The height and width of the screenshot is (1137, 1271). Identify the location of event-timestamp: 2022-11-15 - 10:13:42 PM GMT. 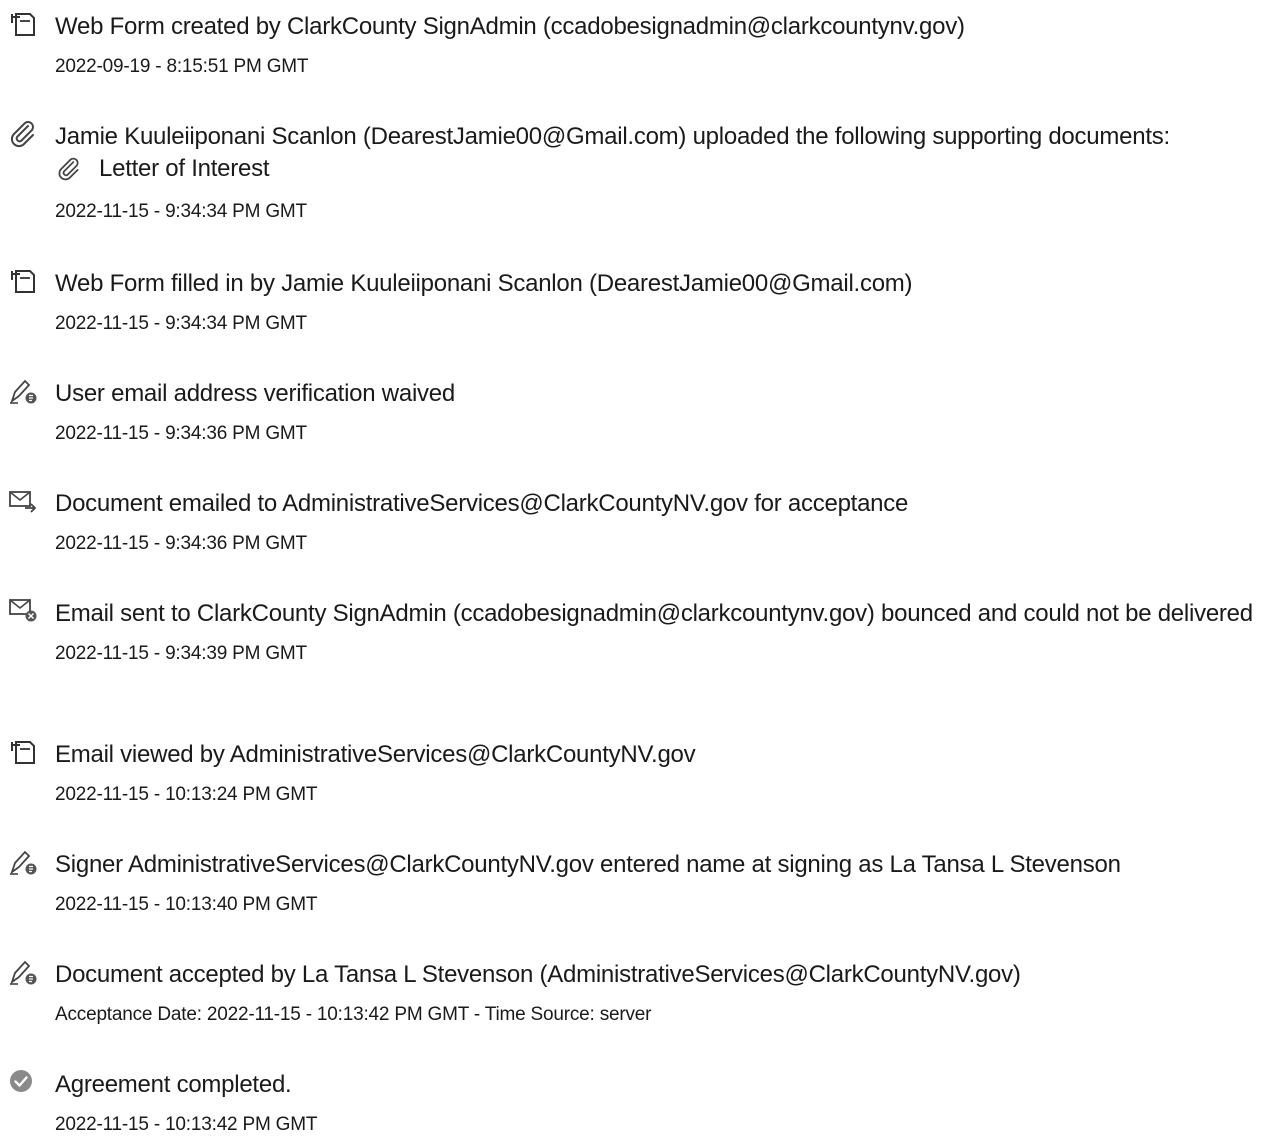
(186, 1124).